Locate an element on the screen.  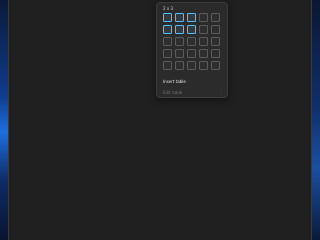
table-size-grid is located at coordinates (193, 42).